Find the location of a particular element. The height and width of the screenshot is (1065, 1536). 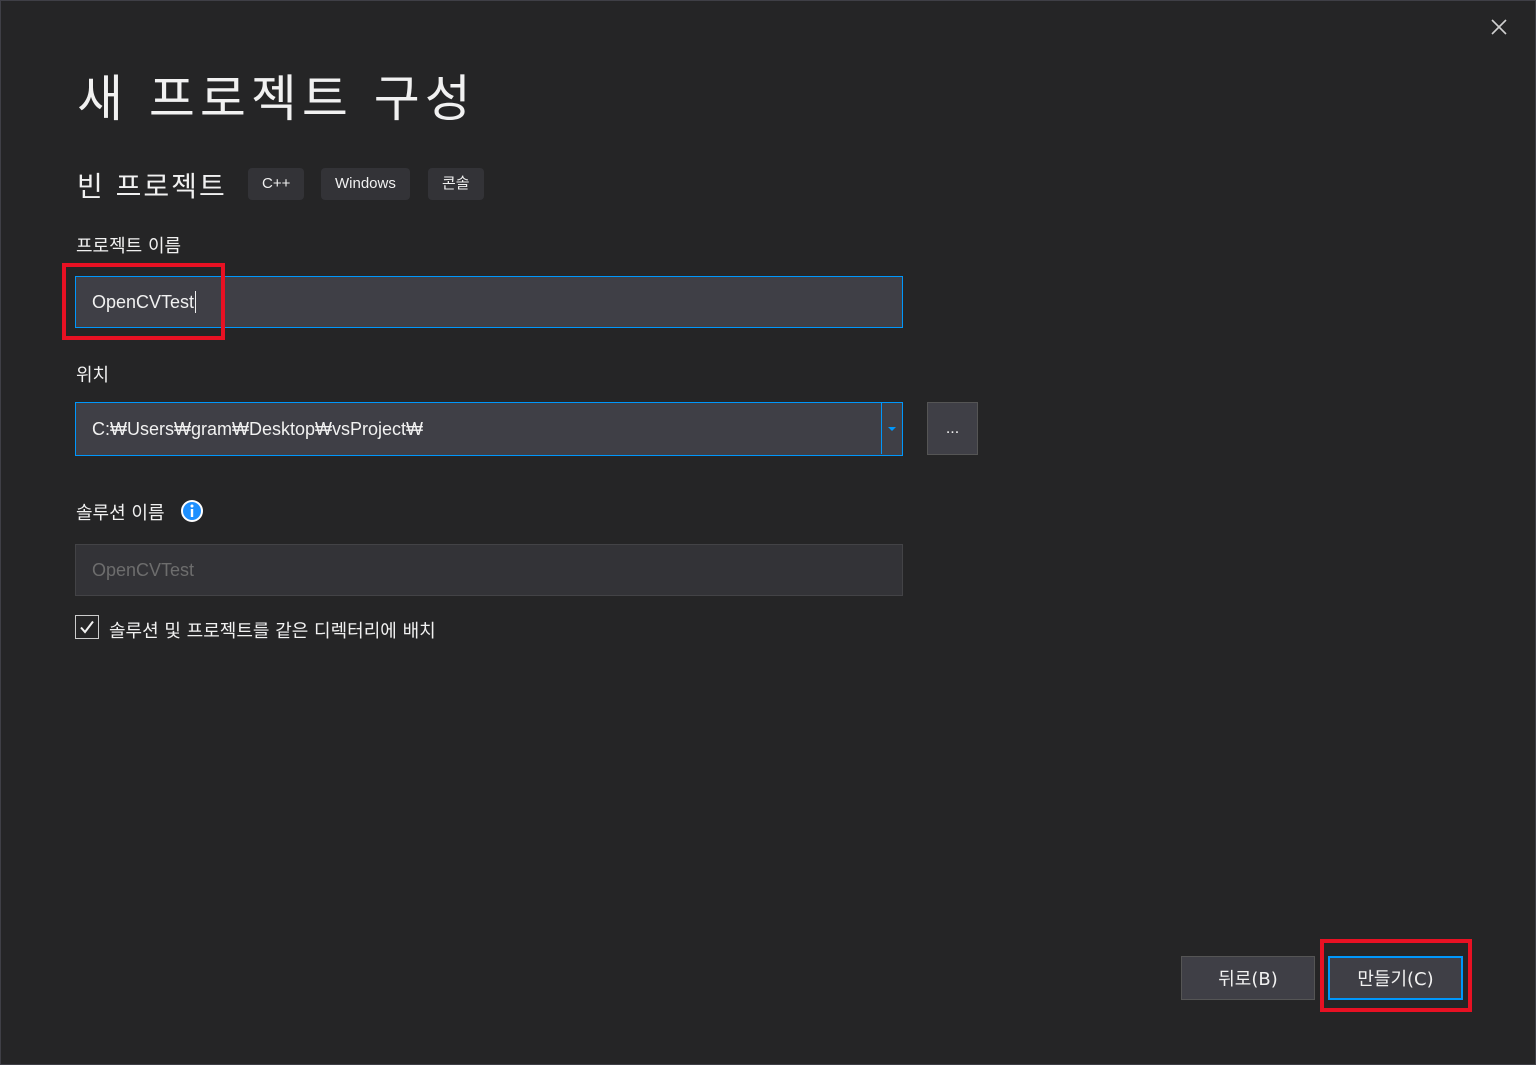

location-combobox: C:₩Users₩gram₩Desktop₩vsProject₩ is located at coordinates (489, 429).